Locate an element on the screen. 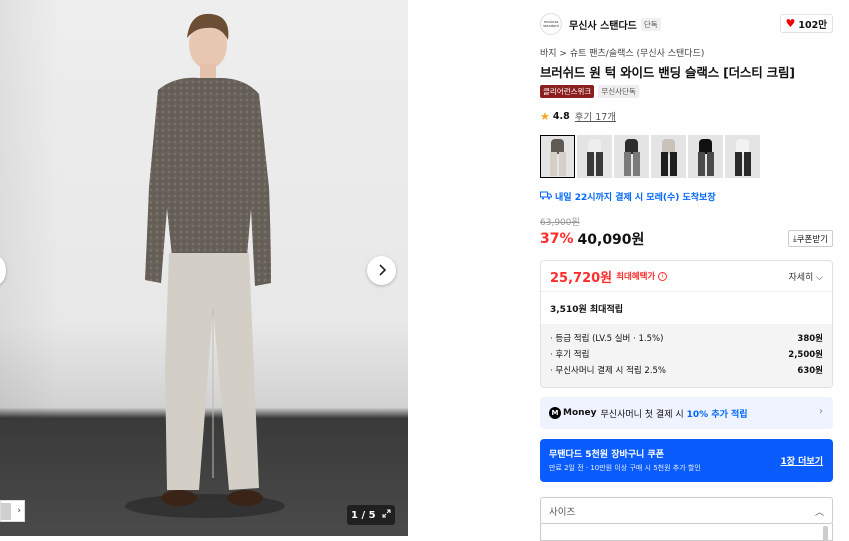  image-counter-text: 1 / 5 is located at coordinates (363, 515).